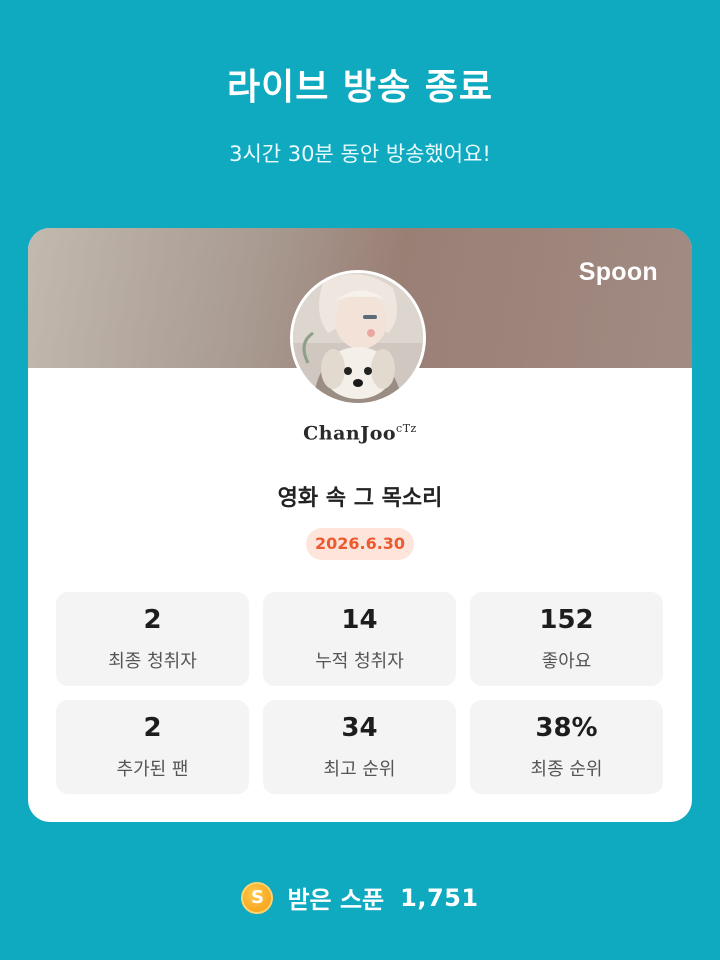 This screenshot has height=960, width=720. What do you see at coordinates (359, 769) in the screenshot?
I see `stat-label: 최고 순위` at bounding box center [359, 769].